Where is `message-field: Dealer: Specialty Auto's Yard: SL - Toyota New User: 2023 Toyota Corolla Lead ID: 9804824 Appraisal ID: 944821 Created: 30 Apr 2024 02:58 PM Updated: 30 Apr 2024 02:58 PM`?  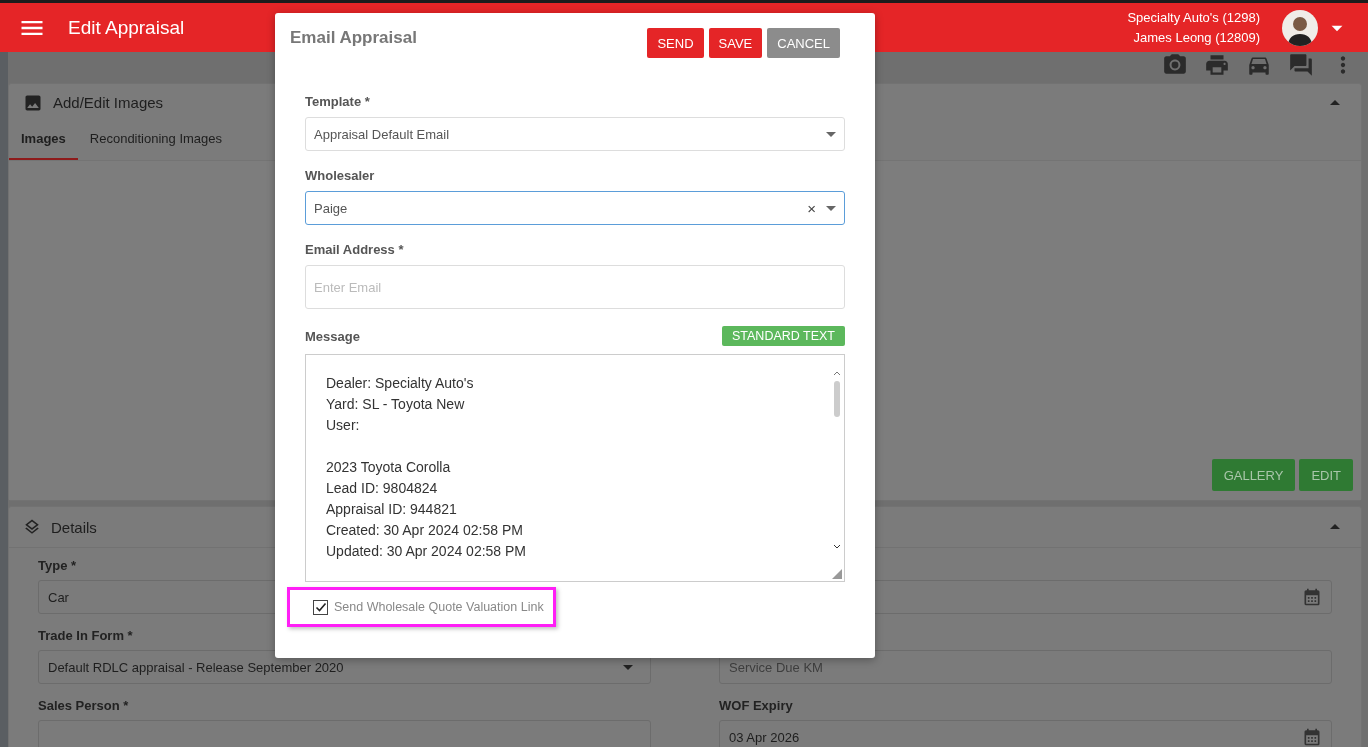 message-field: Dealer: Specialty Auto's Yard: SL - Toyota New User: 2023 Toyota Corolla Lead ID: 9804824 Appraisal ID: 944821 Created: 30 Apr 2024 02:58 PM Updated: 30 Apr 2024 02:58 PM is located at coordinates (575, 468).